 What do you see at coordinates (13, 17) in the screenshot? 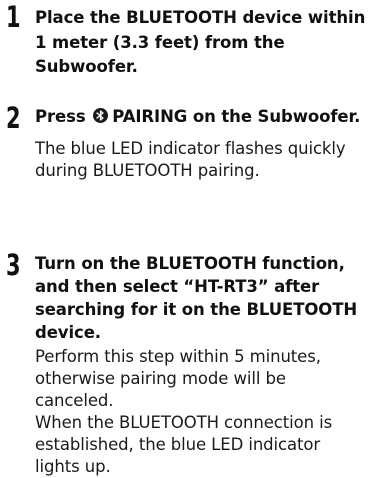
I see `step-number: 1` at bounding box center [13, 17].